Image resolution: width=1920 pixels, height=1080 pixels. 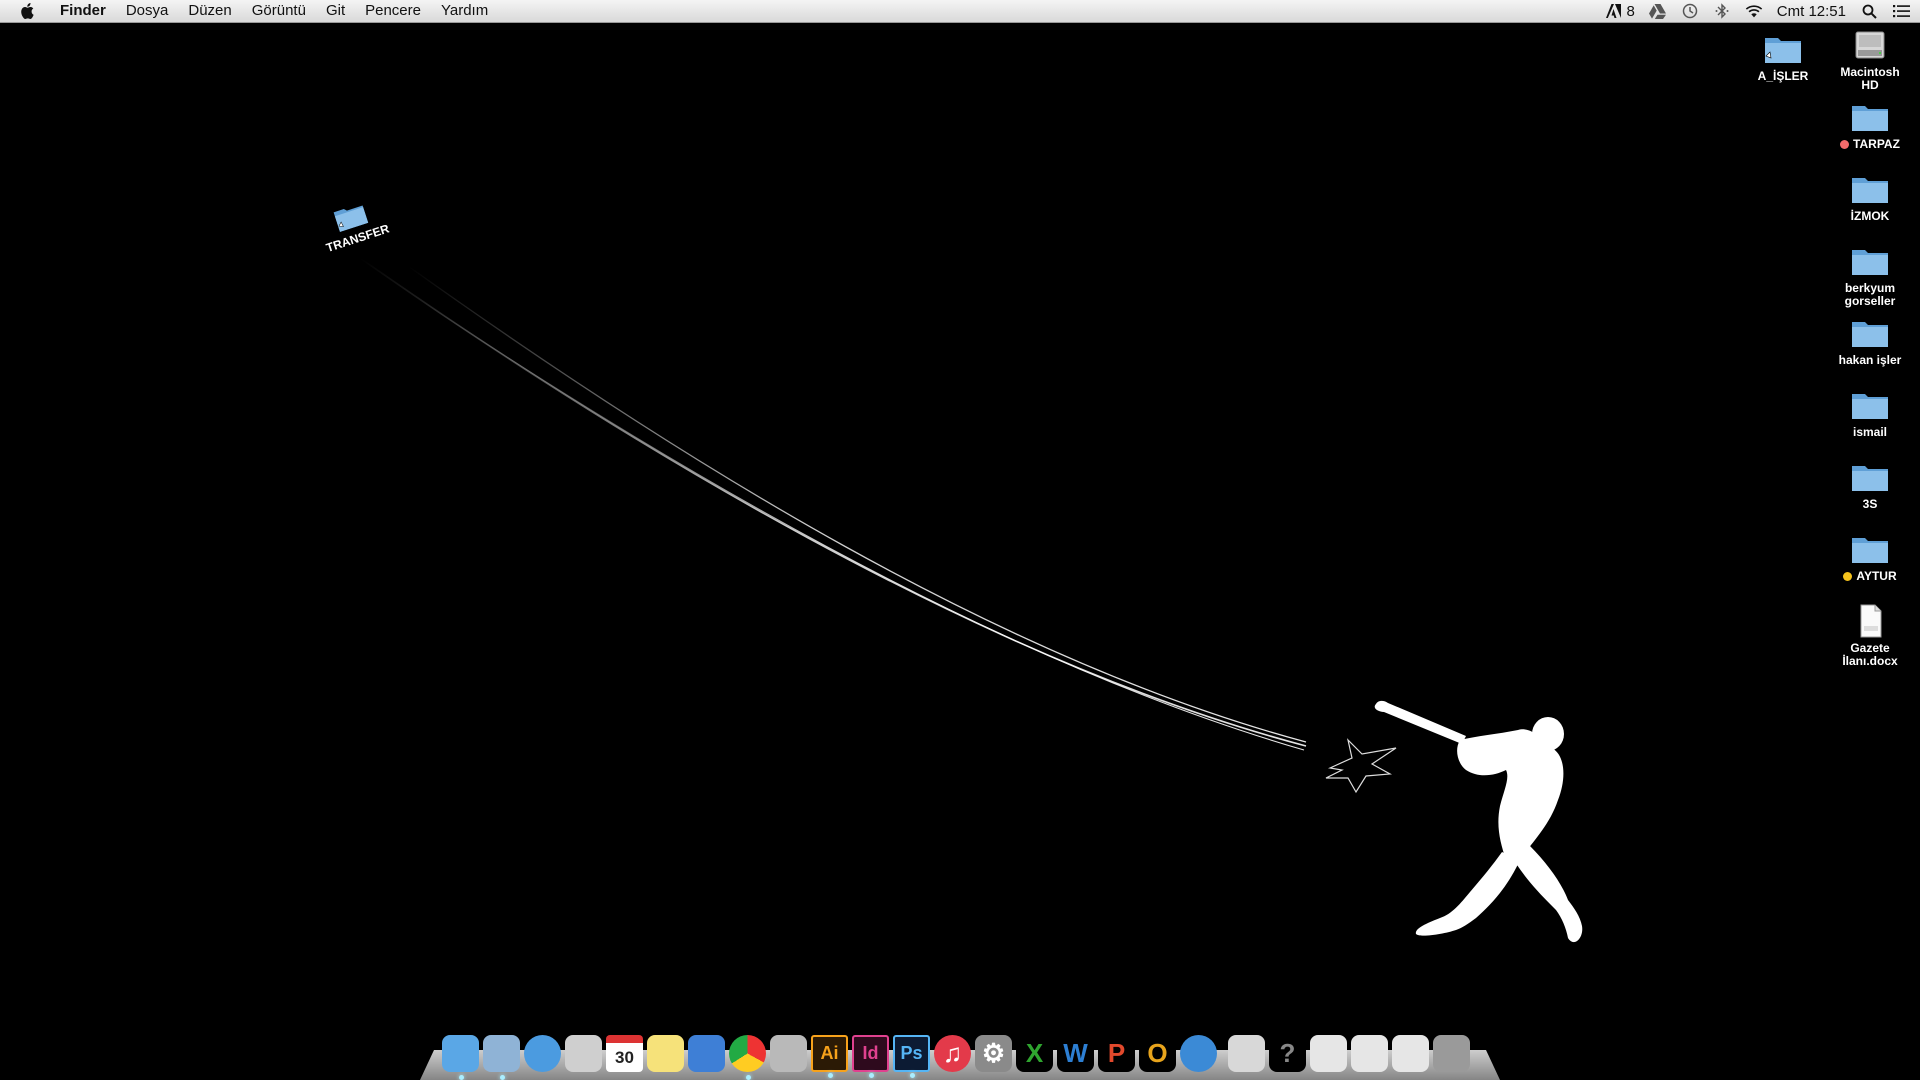 I want to click on desktop-folder-hakan-isler: hakan işler, so click(x=1870, y=341).